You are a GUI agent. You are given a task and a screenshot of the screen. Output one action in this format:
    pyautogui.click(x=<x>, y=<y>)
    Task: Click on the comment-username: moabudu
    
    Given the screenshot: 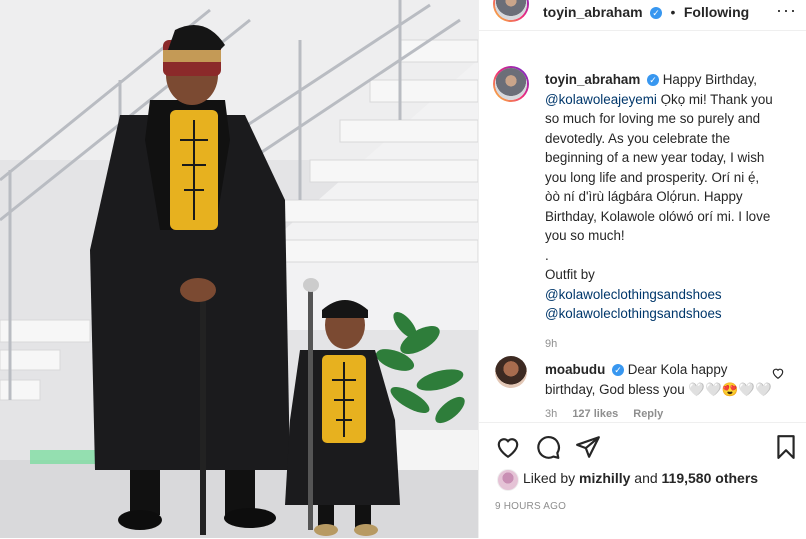 What is the action you would take?
    pyautogui.click(x=575, y=369)
    